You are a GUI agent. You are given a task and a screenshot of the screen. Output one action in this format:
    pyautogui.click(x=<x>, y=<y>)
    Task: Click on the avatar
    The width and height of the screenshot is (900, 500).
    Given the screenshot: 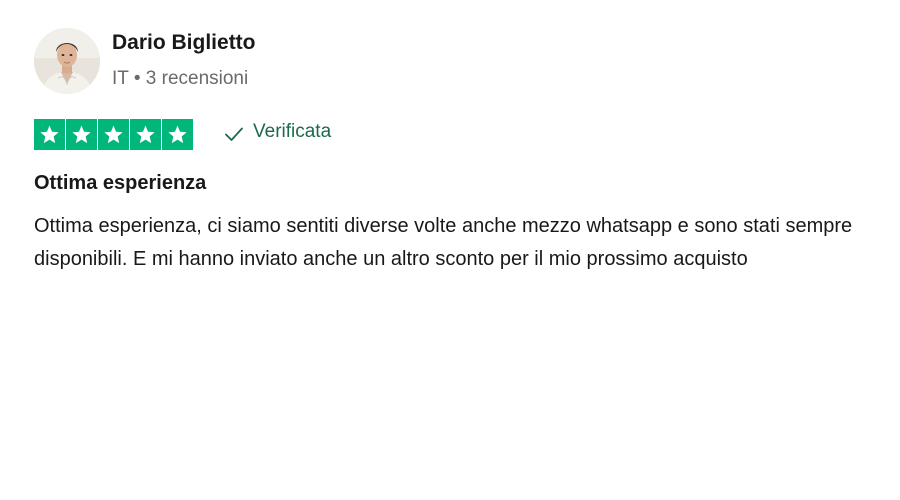 What is the action you would take?
    pyautogui.click(x=67, y=61)
    